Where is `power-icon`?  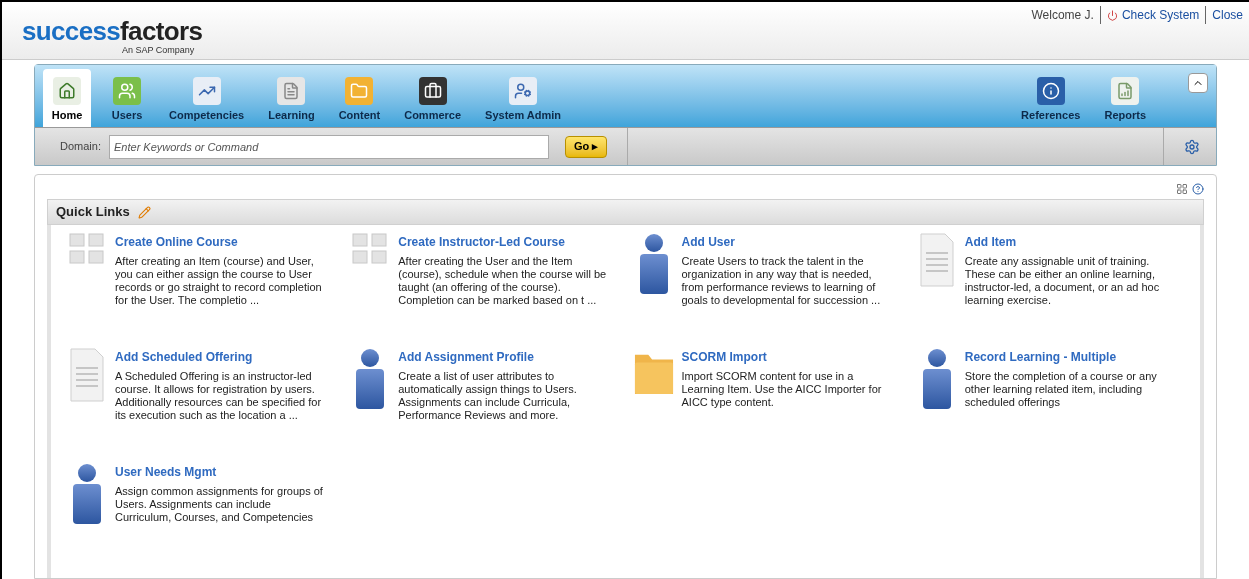
power-icon is located at coordinates (1112, 15).